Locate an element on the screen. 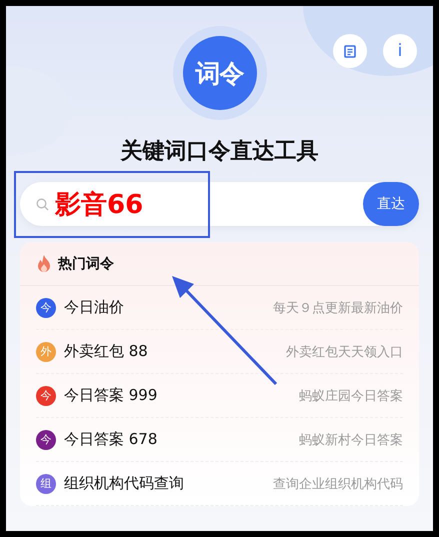 The image size is (439, 537). section-heading: 热门词令 is located at coordinates (86, 263).